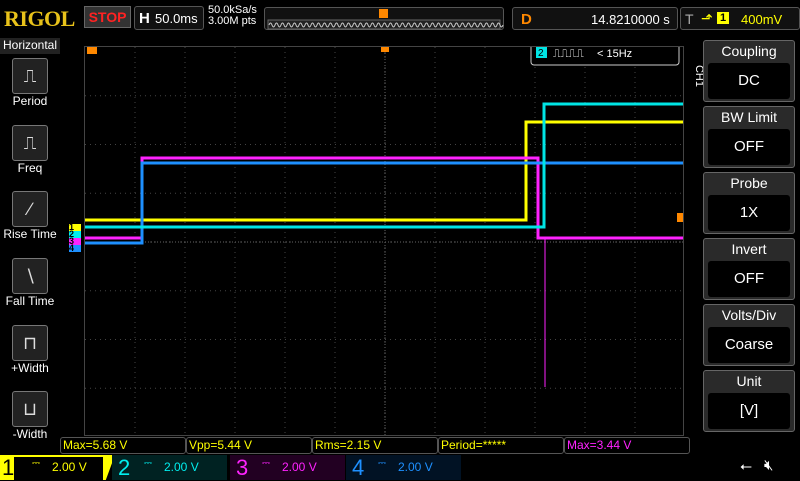 Image resolution: width=800 pixels, height=481 pixels. I want to click on coupling-button: Coupling◀DC, so click(749, 71).